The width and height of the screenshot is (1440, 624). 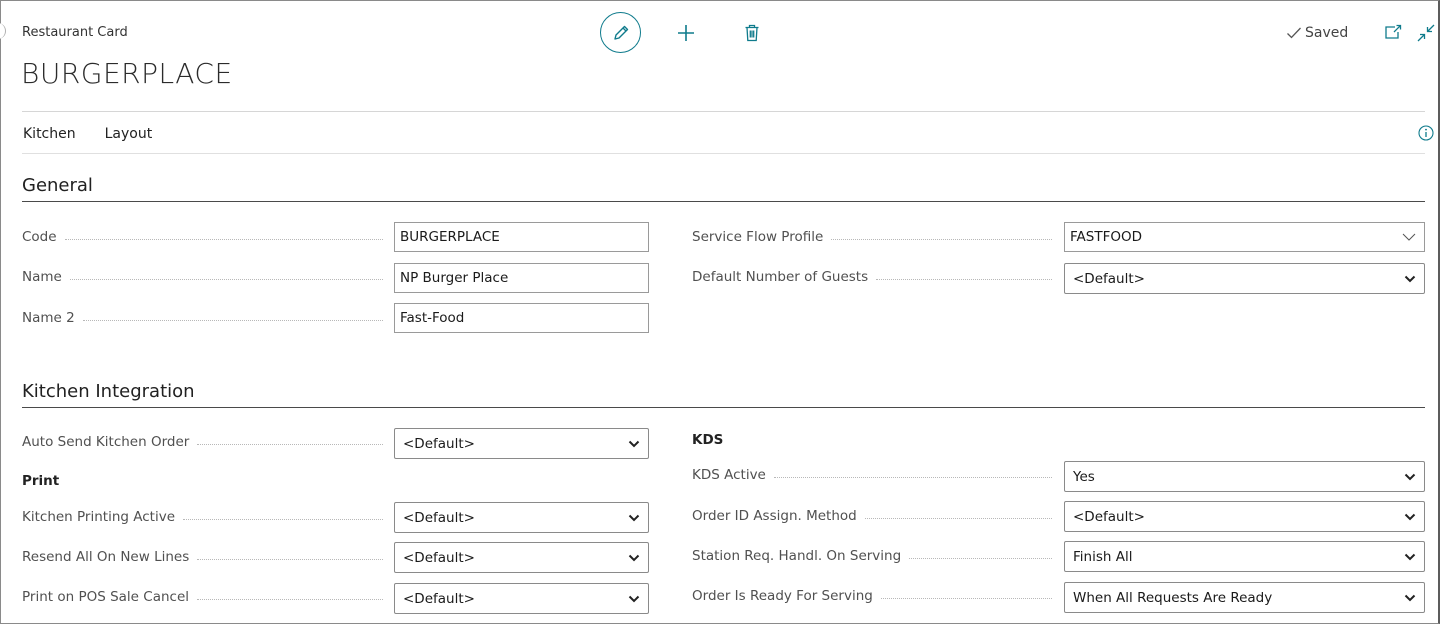 I want to click on saved-status-label: Saved, so click(x=1327, y=33).